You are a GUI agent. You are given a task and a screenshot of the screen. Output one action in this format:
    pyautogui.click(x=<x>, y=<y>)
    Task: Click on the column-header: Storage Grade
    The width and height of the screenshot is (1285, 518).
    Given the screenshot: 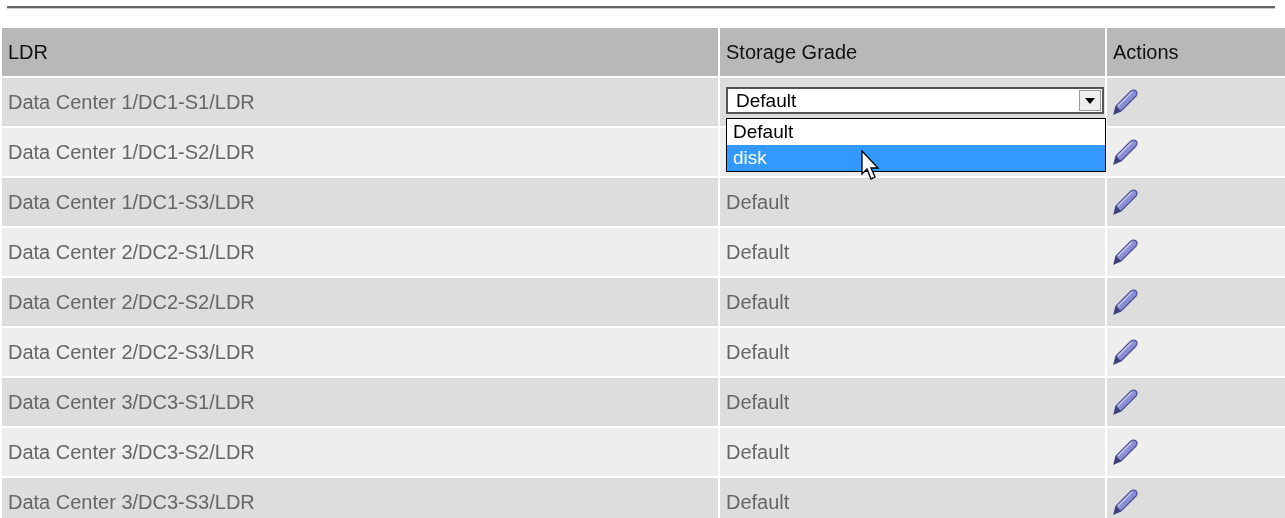 What is the action you would take?
    pyautogui.click(x=912, y=52)
    